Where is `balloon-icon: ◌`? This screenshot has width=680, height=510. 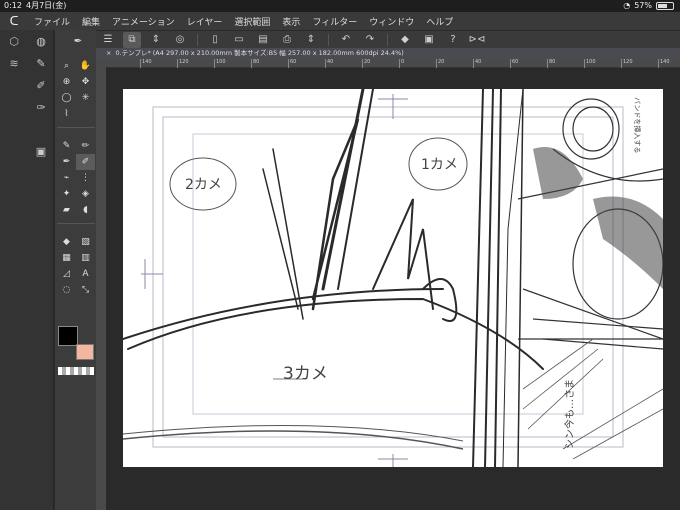 balloon-icon: ◌ is located at coordinates (66, 290).